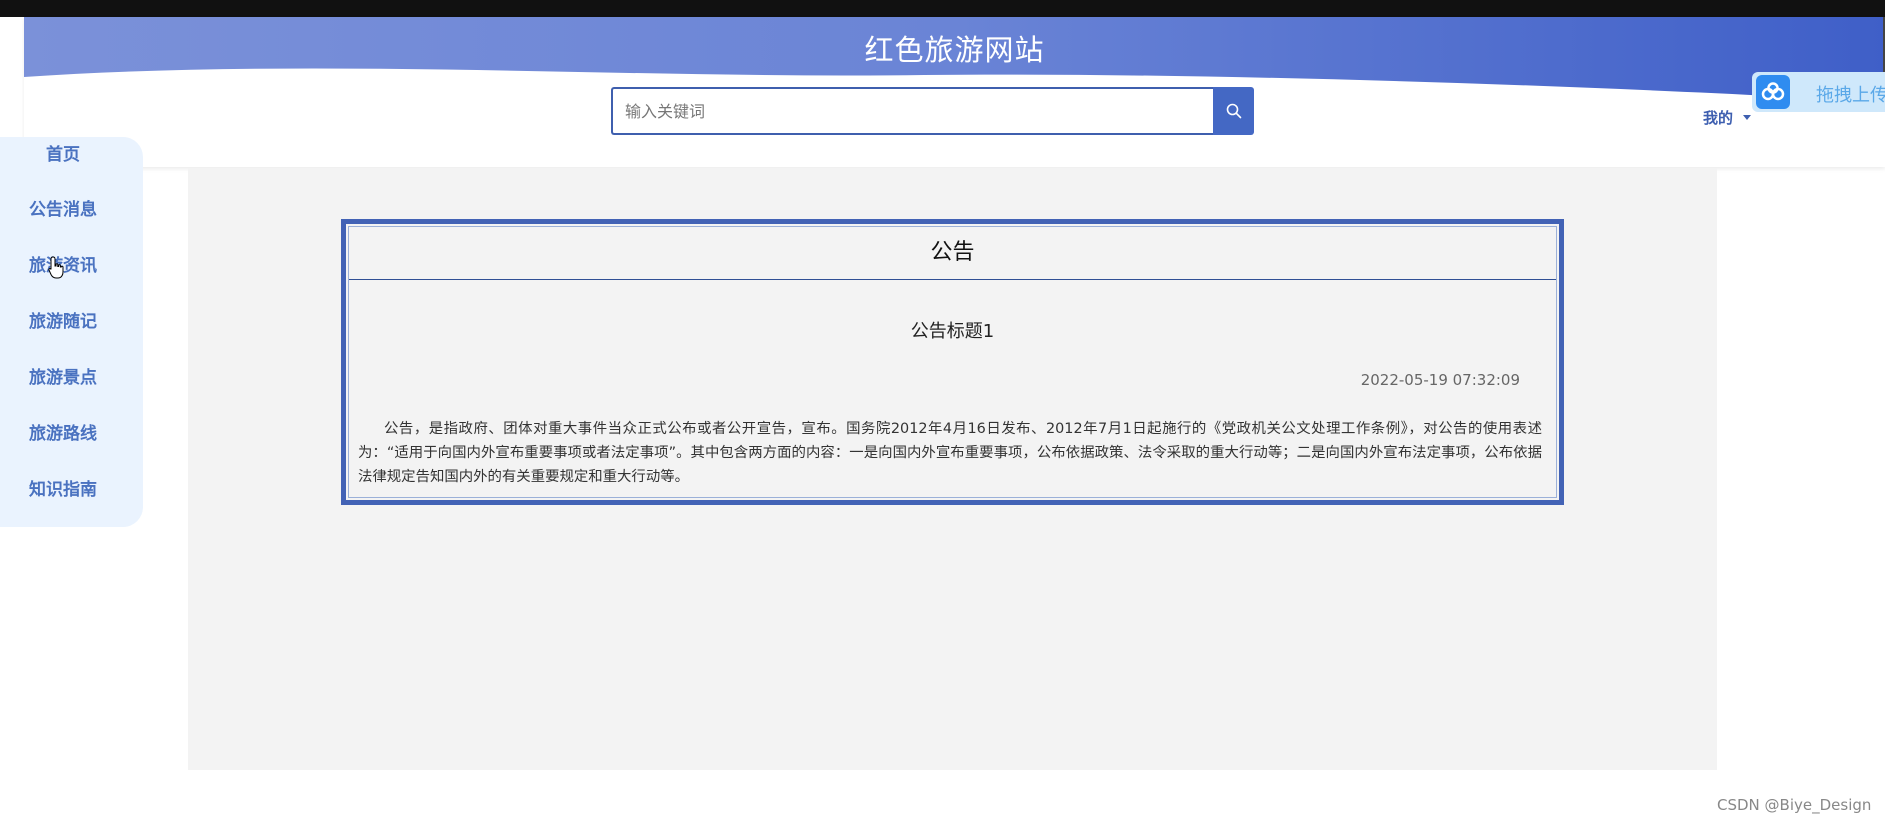 The image size is (1885, 823). Describe the element at coordinates (63, 152) in the screenshot. I see `sidebar-item-home: 首页` at that location.